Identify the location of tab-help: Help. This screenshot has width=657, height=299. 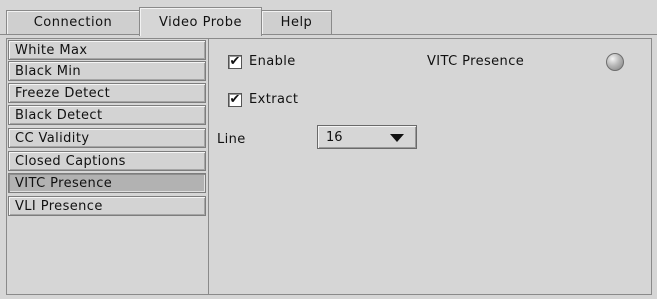
(296, 22).